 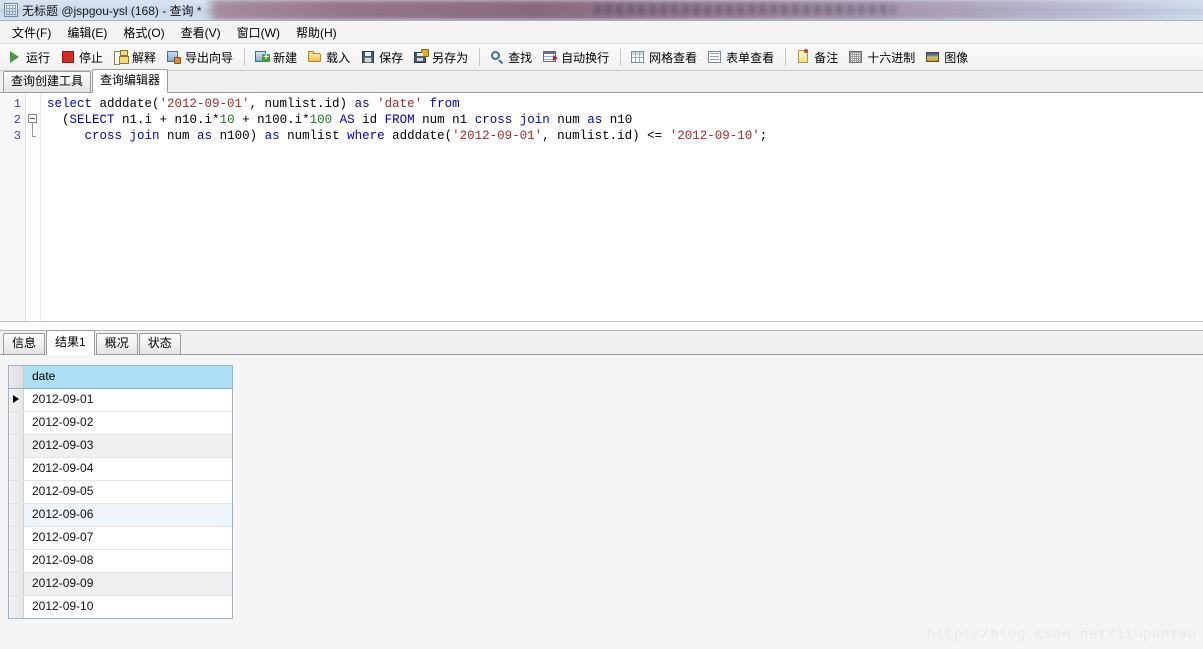 What do you see at coordinates (497, 57) in the screenshot?
I see `search-magnifier-icon` at bounding box center [497, 57].